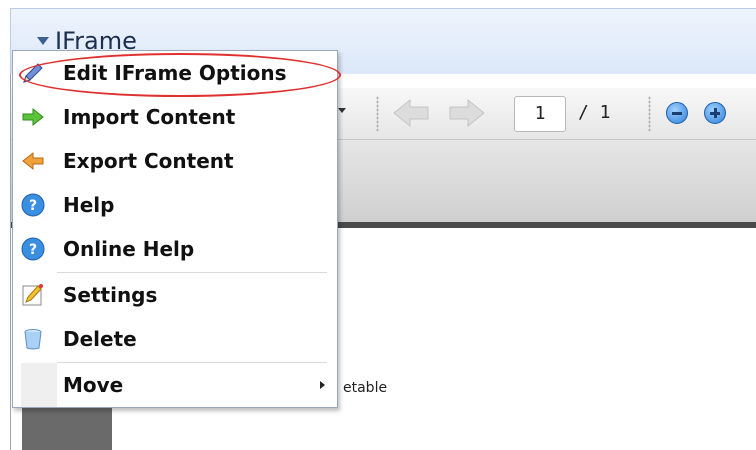  I want to click on menu-item-help: ? Help, so click(175, 205).